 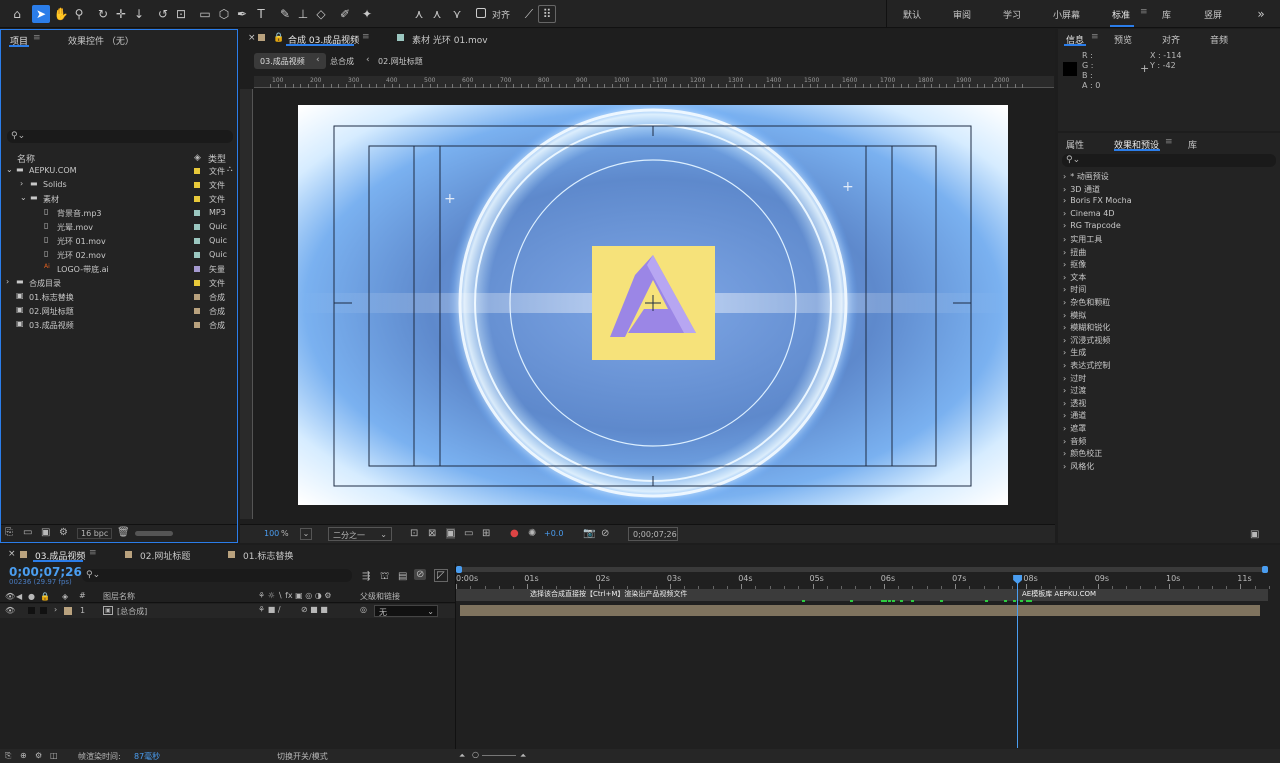 What do you see at coordinates (21, 183) in the screenshot?
I see `chevron-icon: ›` at bounding box center [21, 183].